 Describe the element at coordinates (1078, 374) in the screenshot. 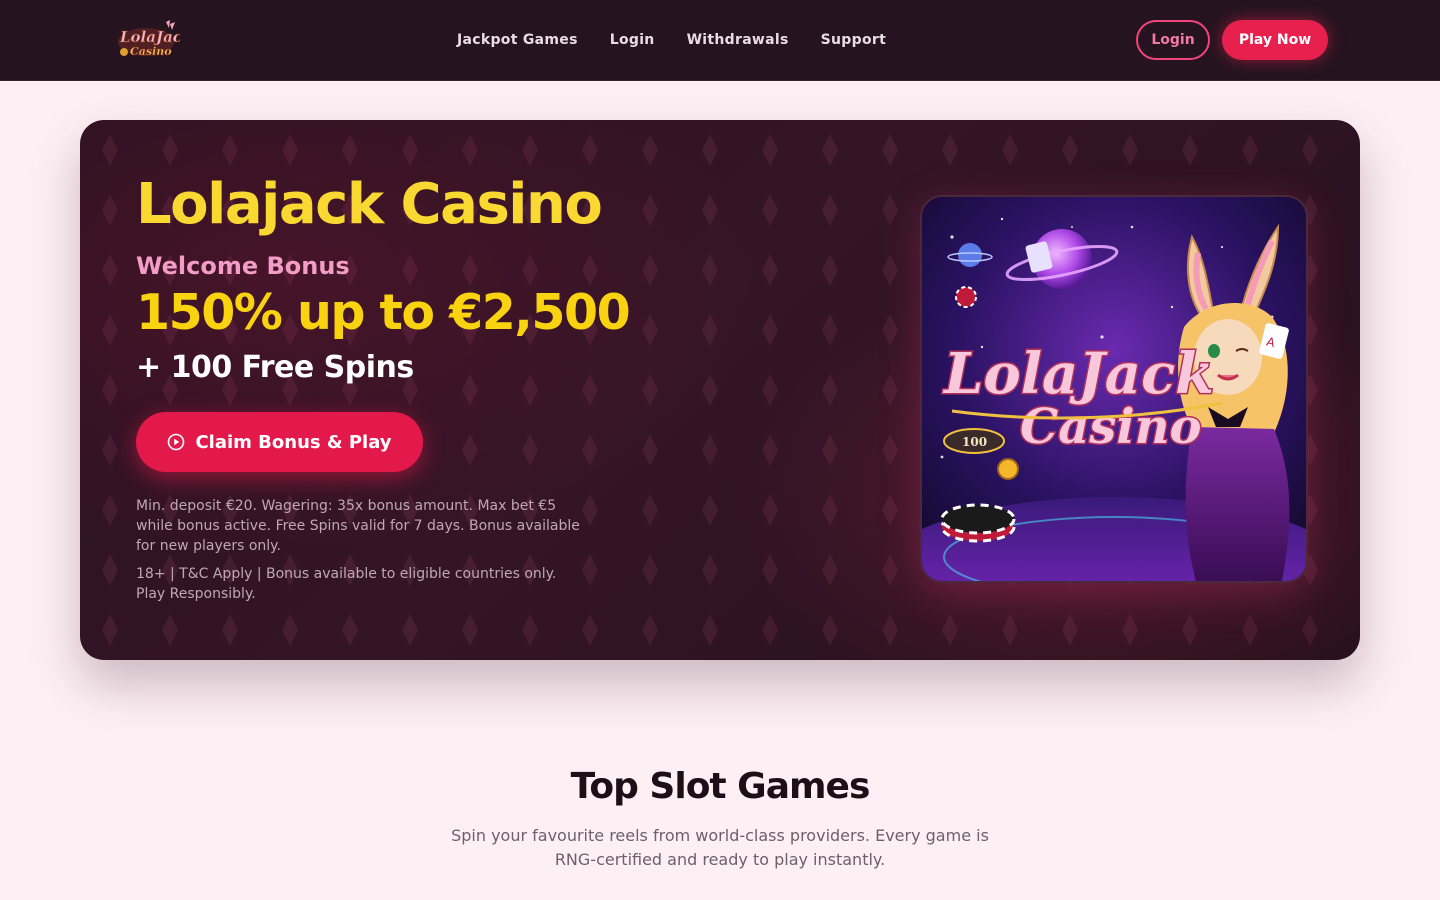

I see `art-logo-line1: LolaJack` at that location.